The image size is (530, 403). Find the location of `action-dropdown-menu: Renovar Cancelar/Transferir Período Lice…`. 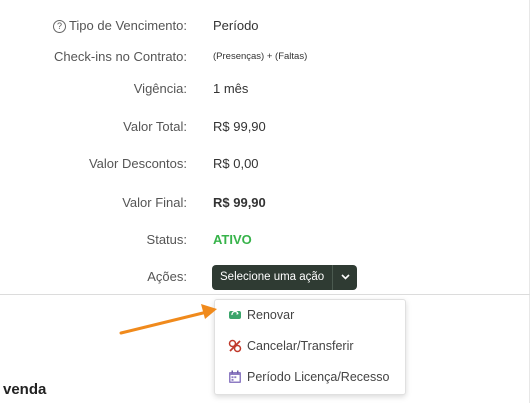

action-dropdown-menu: Renovar Cancelar/Transferir Período Lice… is located at coordinates (310, 347).